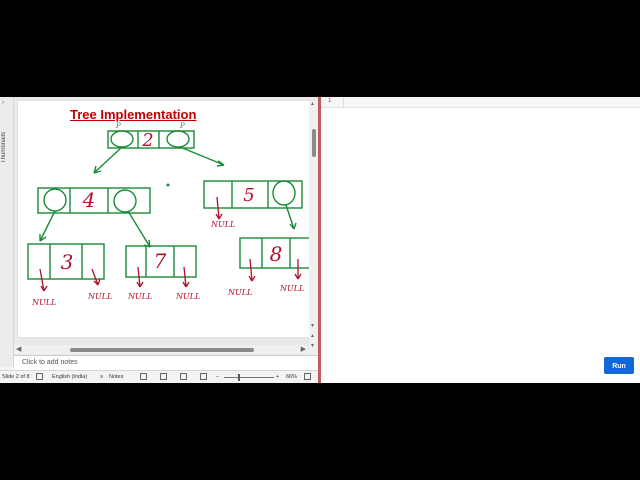  What do you see at coordinates (3, 103) in the screenshot?
I see `chevron-right-icon: ›` at bounding box center [3, 103].